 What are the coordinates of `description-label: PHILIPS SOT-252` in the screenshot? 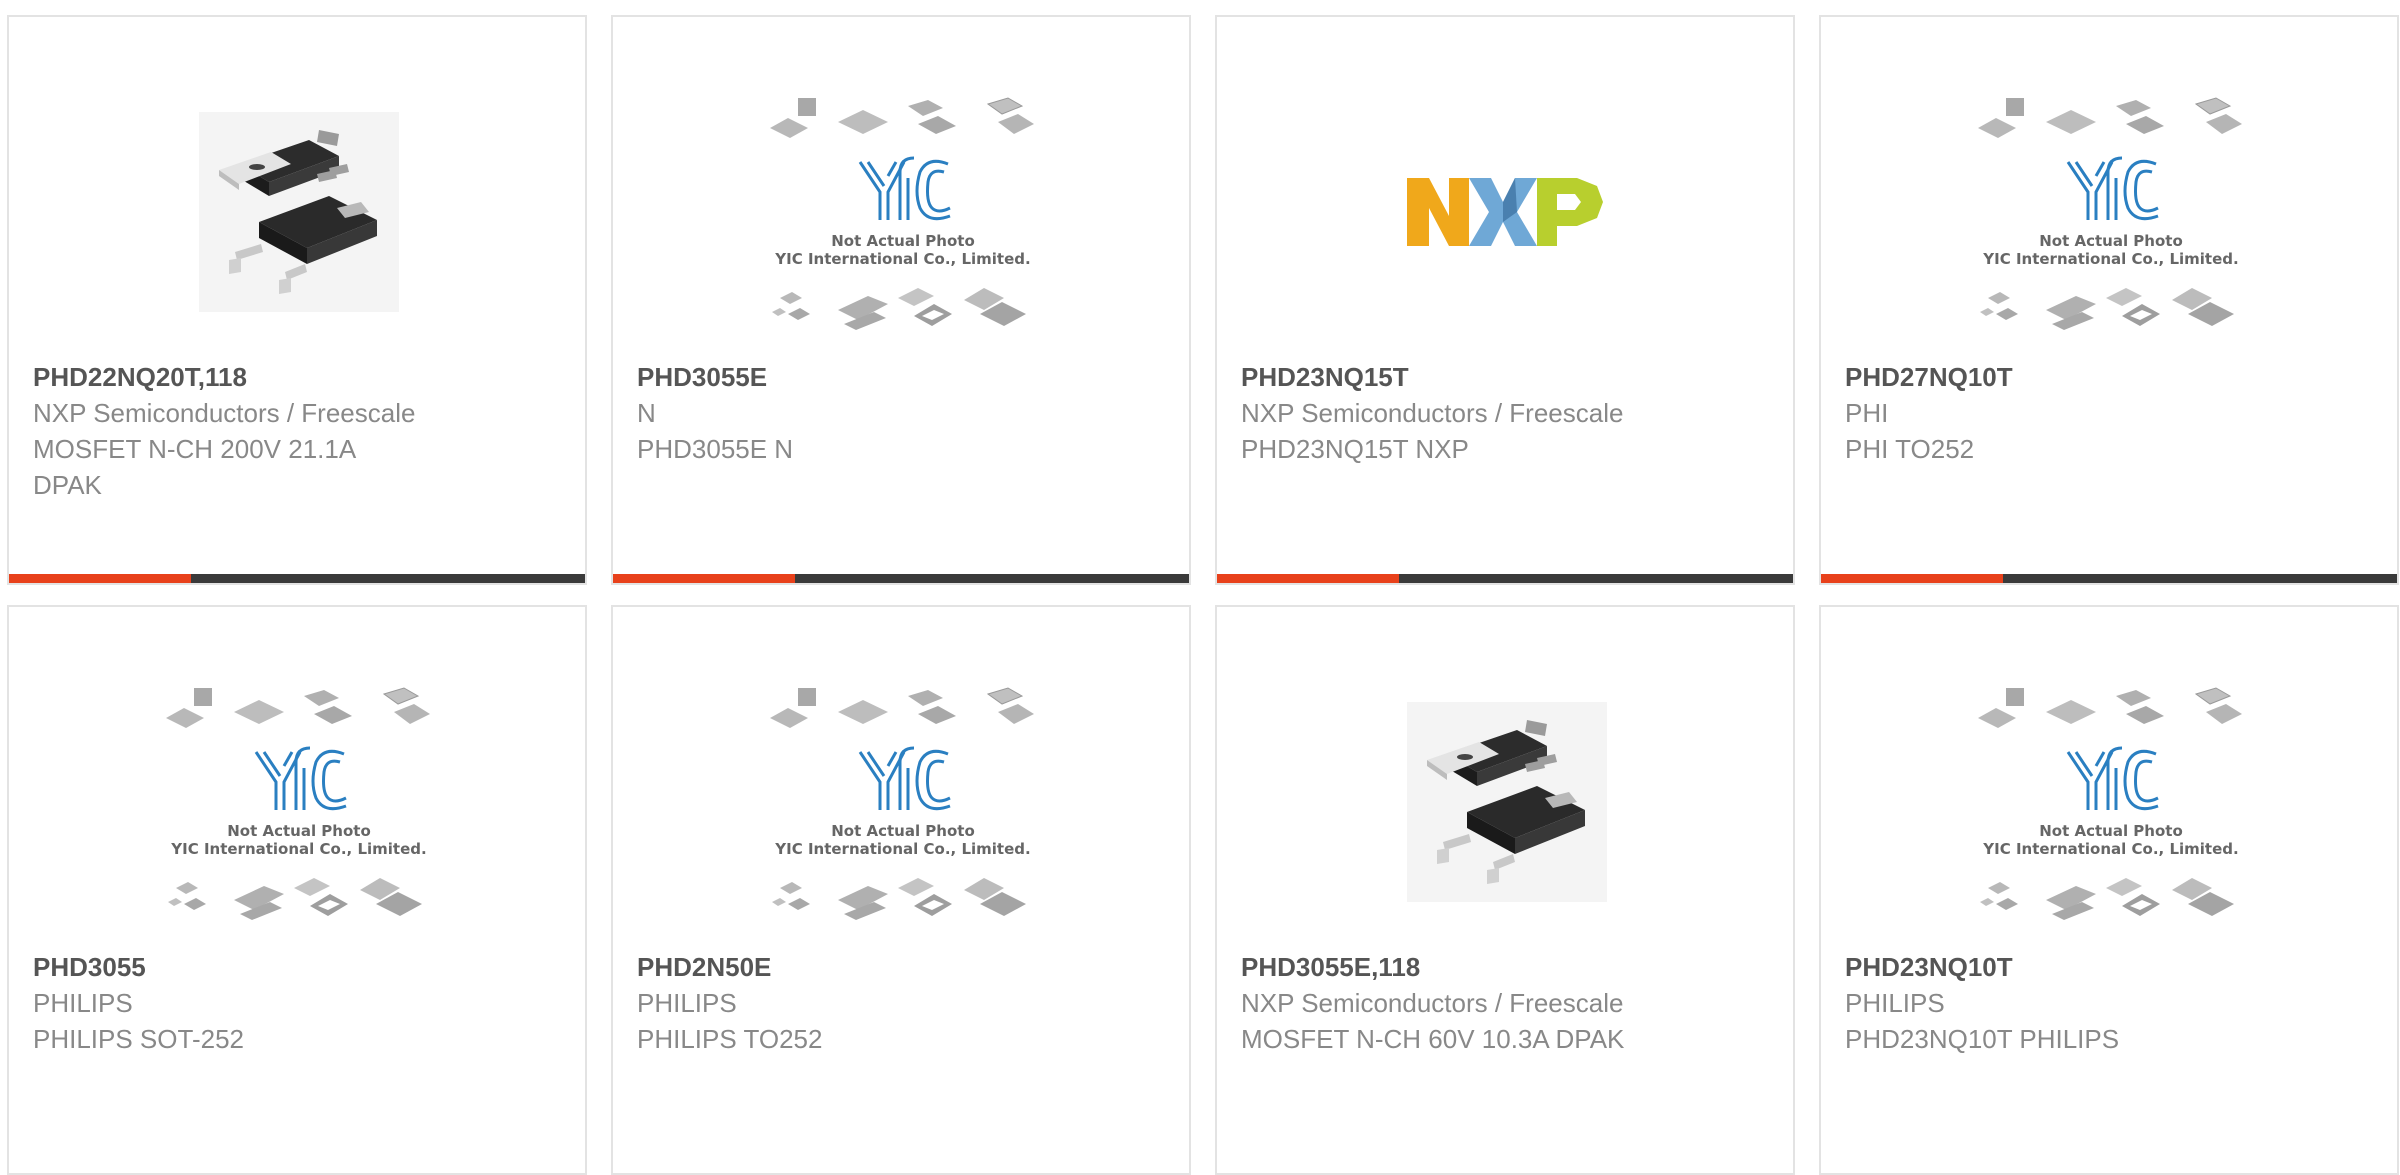 It's located at (138, 1039).